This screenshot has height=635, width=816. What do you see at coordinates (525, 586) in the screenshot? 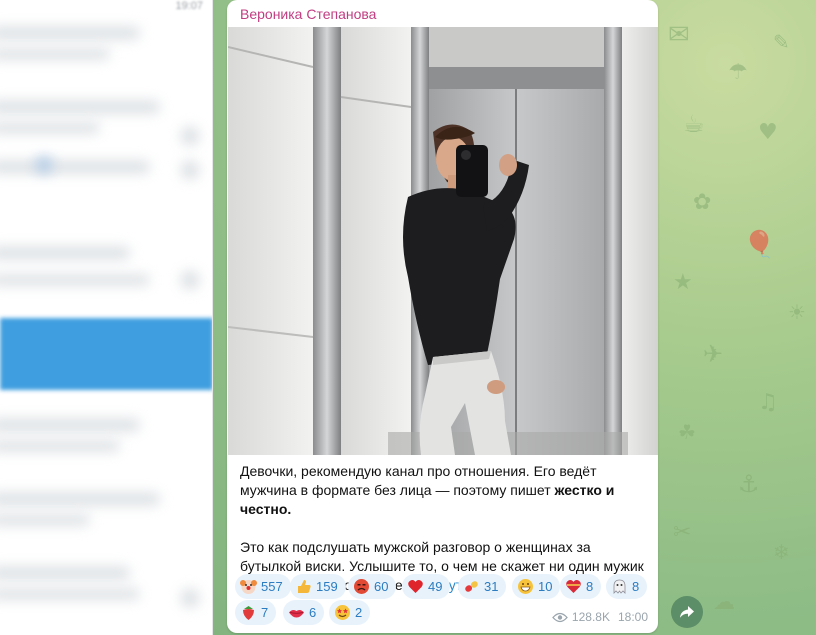
I see `grinning-face-icon` at bounding box center [525, 586].